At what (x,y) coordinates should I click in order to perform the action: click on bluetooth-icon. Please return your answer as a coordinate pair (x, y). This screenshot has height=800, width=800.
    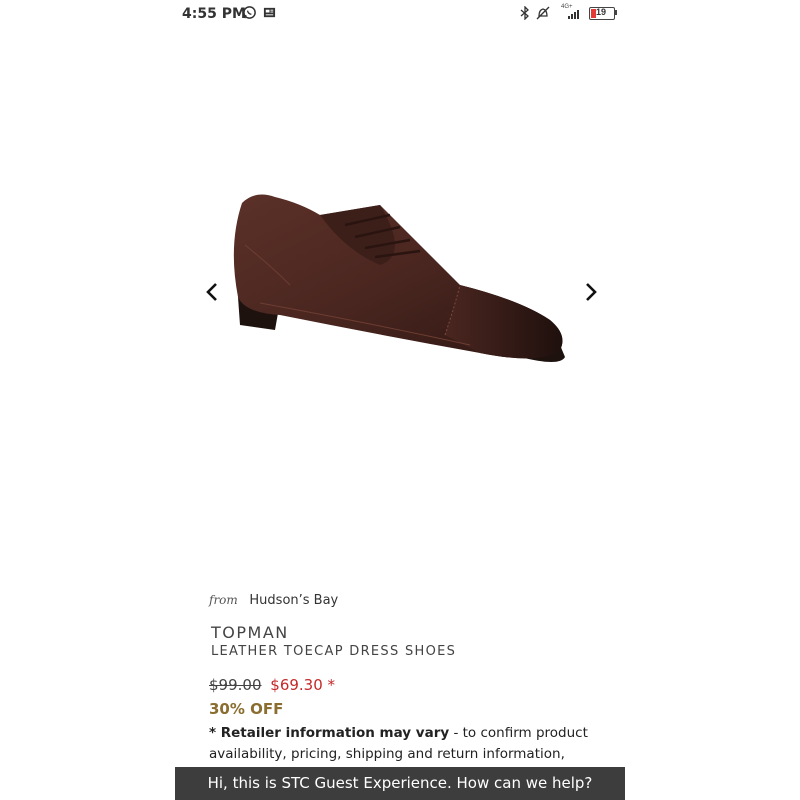
    Looking at the image, I should click on (525, 14).